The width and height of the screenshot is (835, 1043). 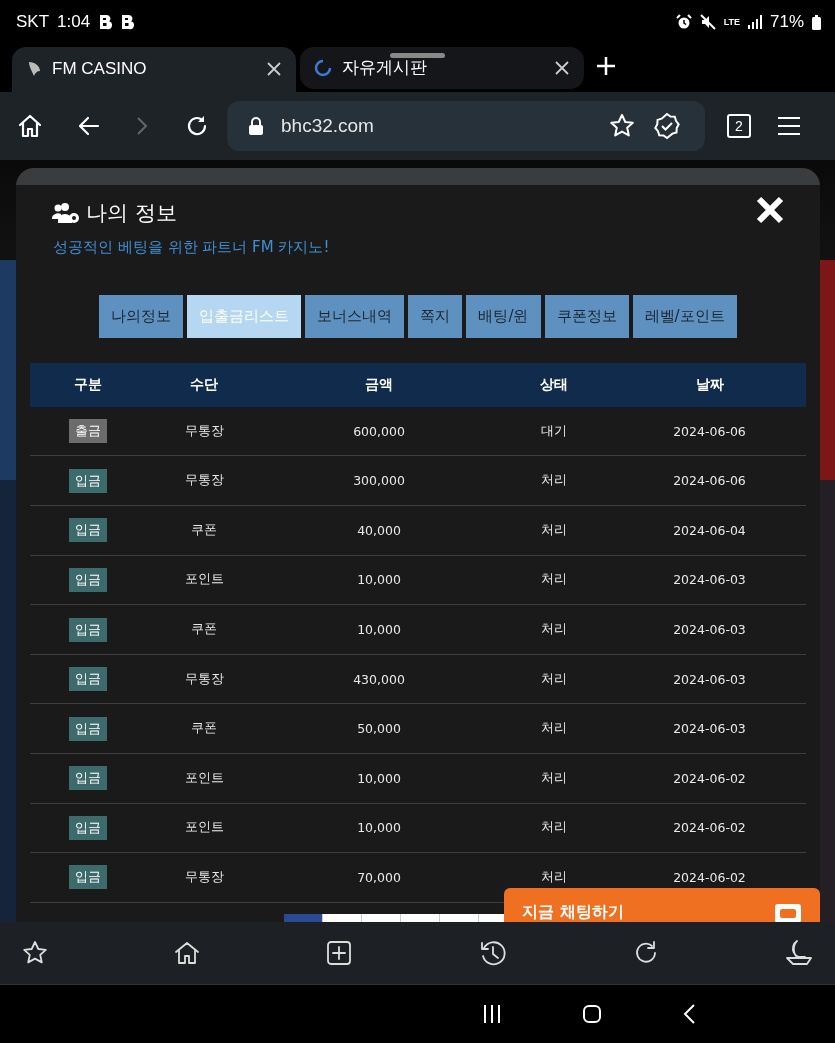 I want to click on users-gear-icon, so click(x=66, y=212).